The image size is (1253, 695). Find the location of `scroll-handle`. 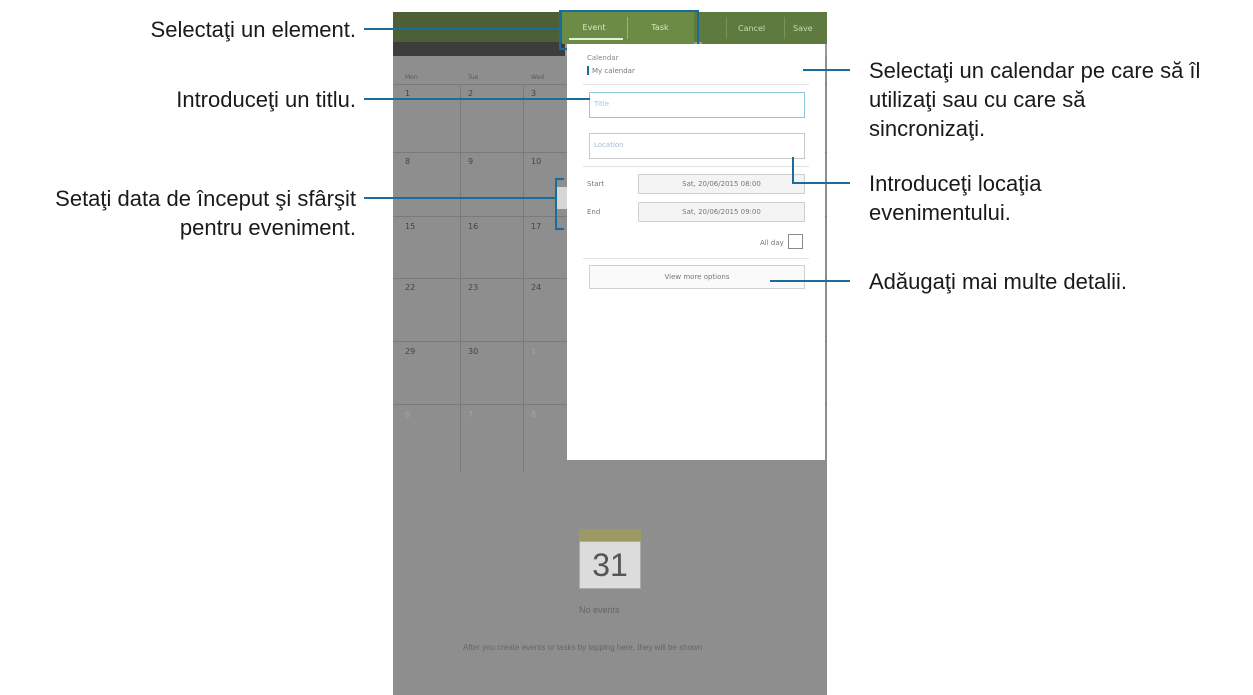

scroll-handle is located at coordinates (562, 198).